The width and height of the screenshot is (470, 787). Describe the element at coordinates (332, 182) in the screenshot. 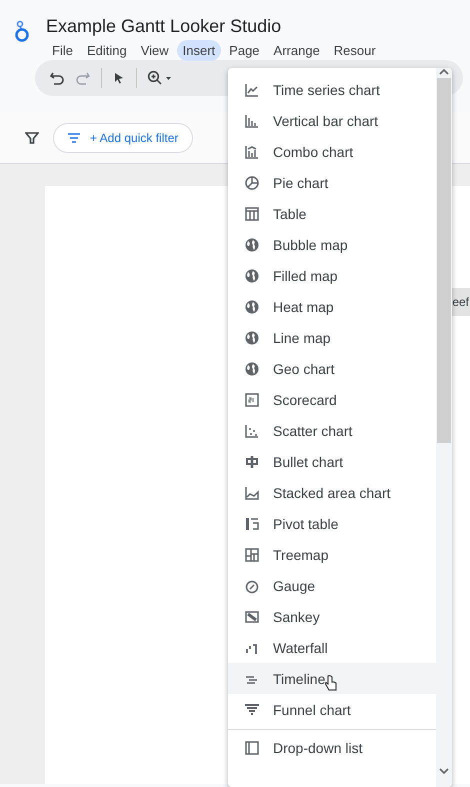

I see `menu-option: Pie chart` at that location.